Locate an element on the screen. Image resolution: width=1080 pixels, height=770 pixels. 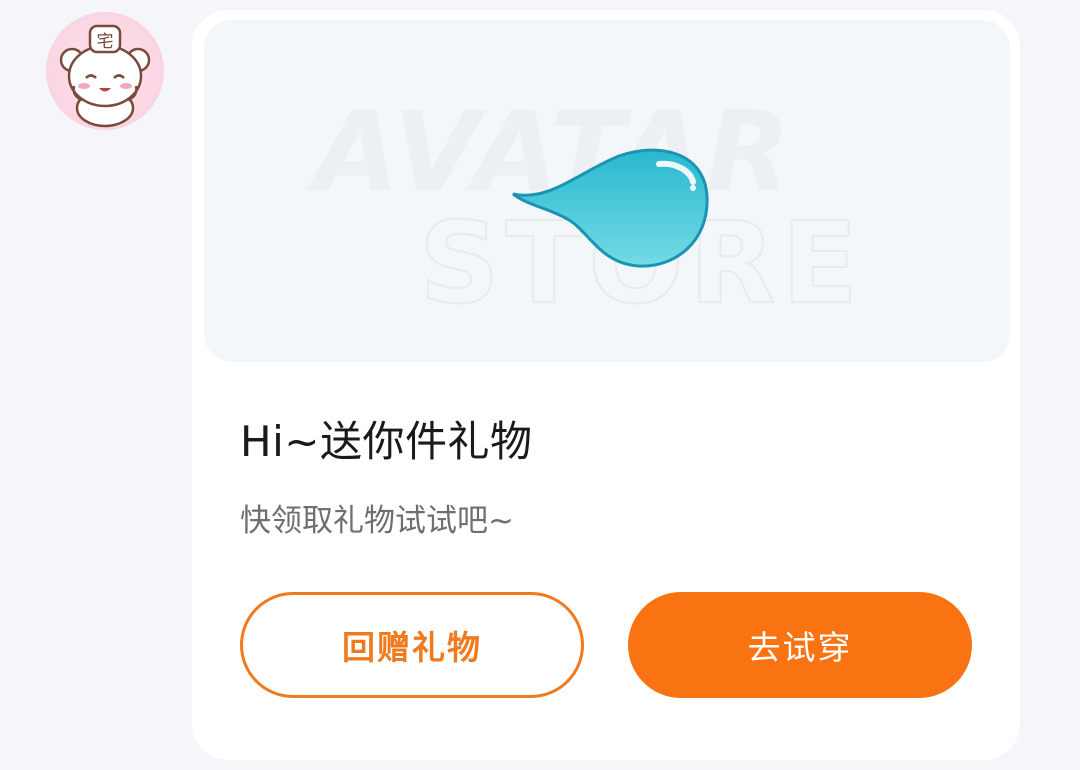
try-on-button: 去试穿 is located at coordinates (800, 645).